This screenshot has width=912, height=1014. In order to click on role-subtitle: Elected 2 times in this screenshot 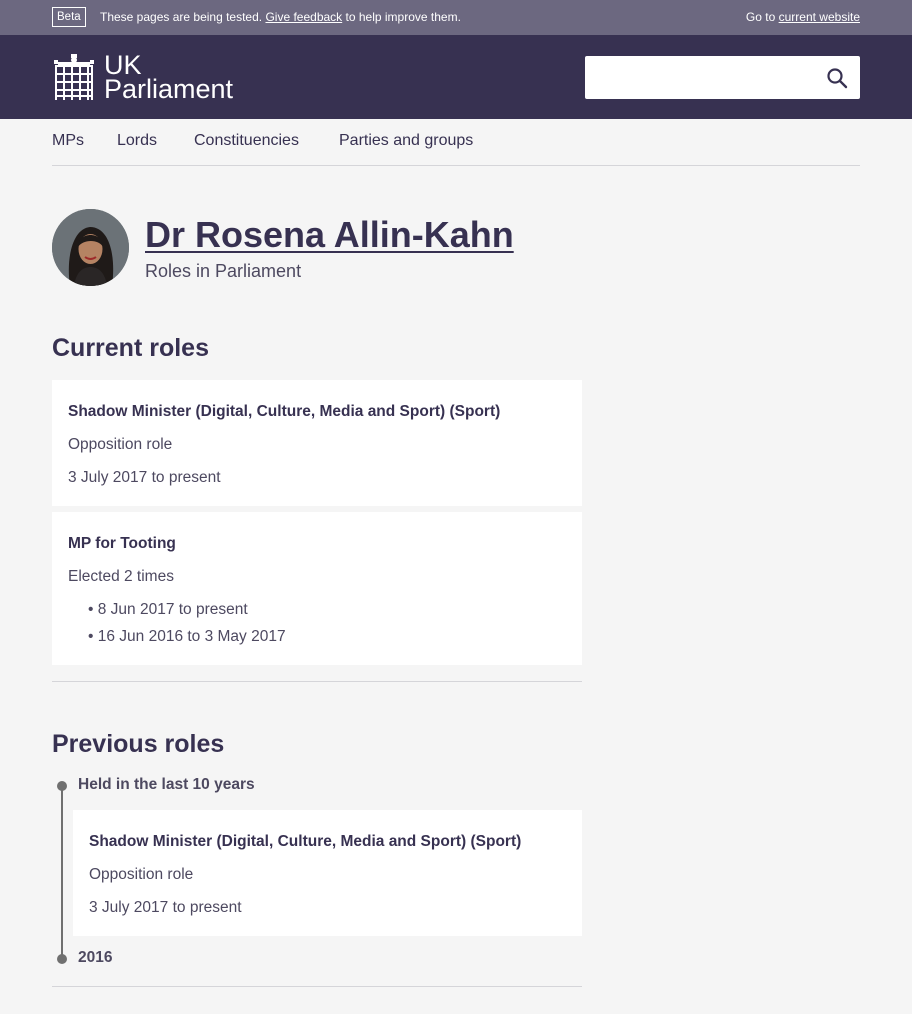, I will do `click(121, 576)`.